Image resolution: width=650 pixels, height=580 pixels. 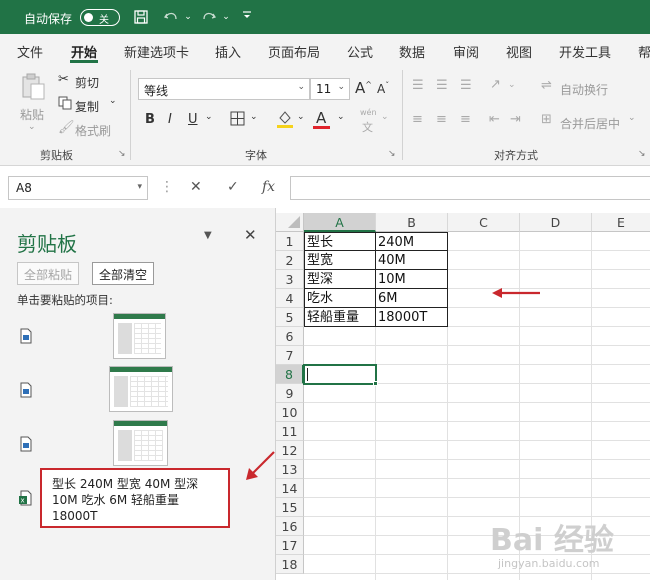 I want to click on table-cell: 6M, so click(x=412, y=298).